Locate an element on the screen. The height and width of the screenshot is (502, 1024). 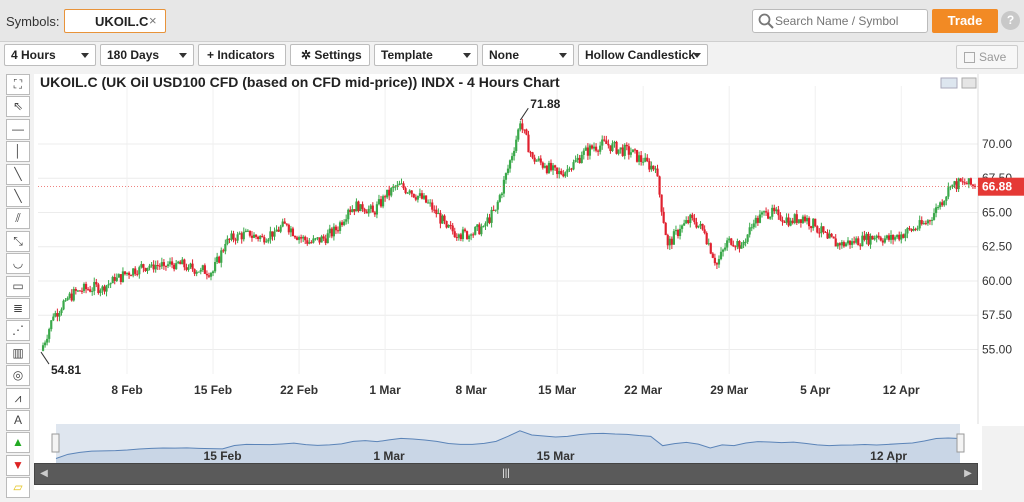
indicators-button: + Indicators is located at coordinates (242, 55).